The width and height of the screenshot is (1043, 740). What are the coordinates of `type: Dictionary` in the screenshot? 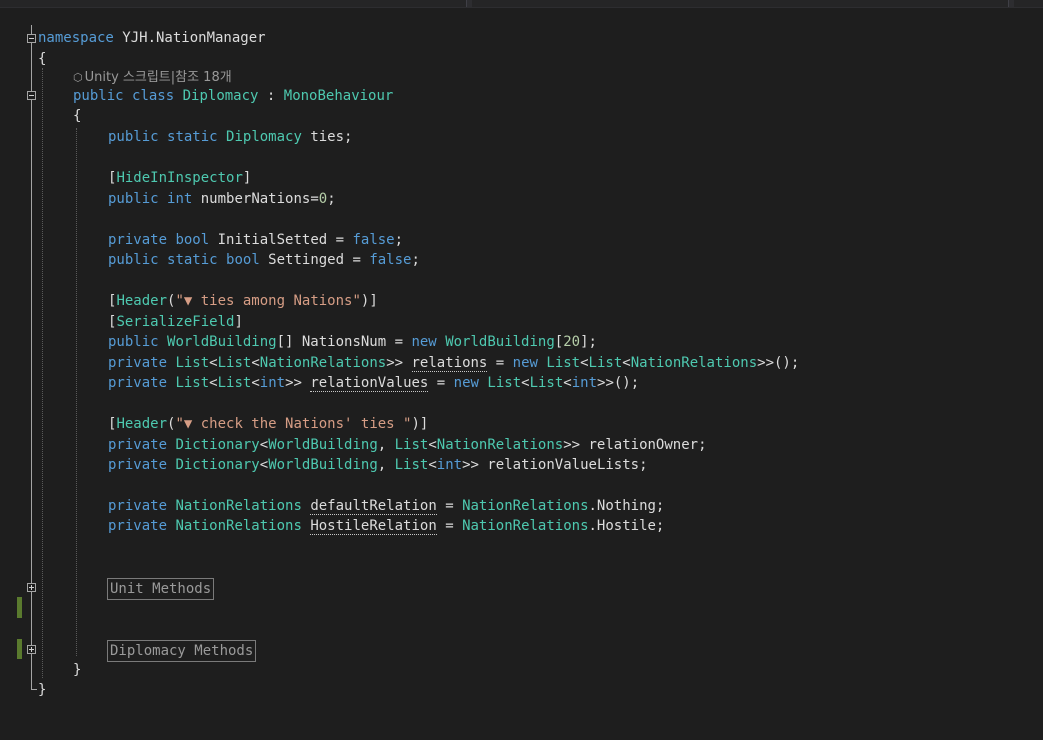 It's located at (217, 465).